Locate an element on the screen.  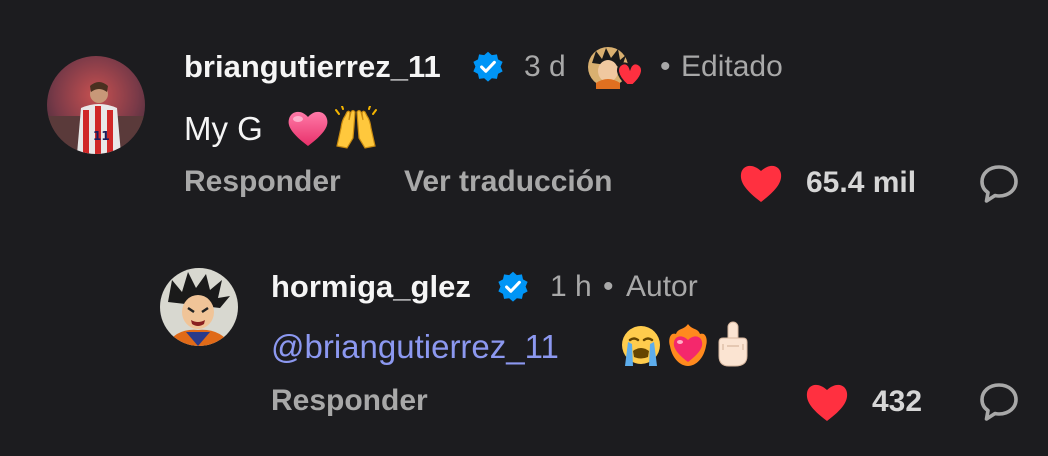
author-label: Autor is located at coordinates (662, 286).